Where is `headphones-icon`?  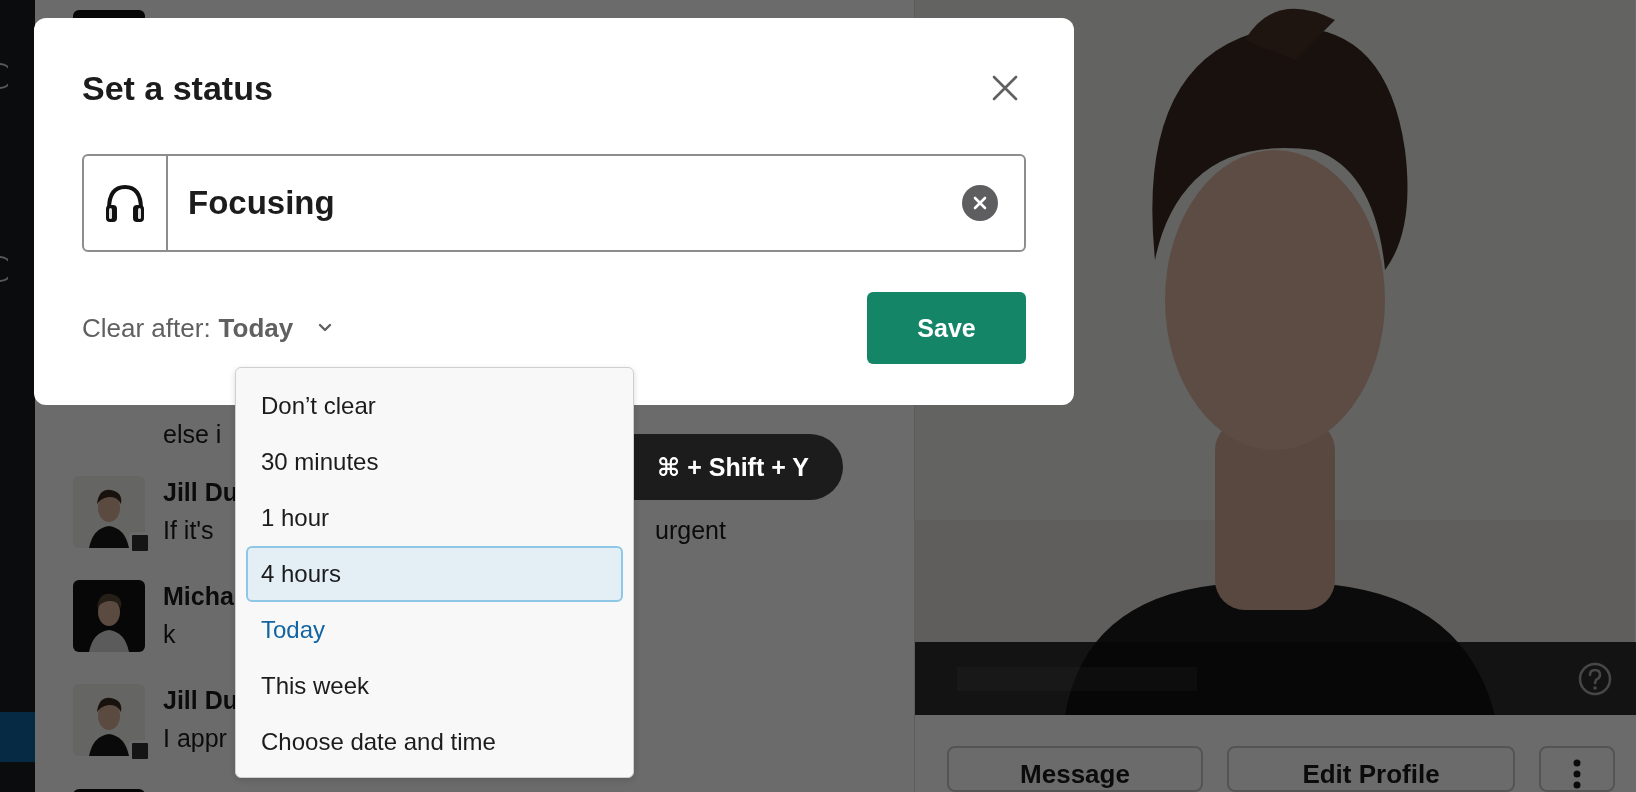 headphones-icon is located at coordinates (125, 203).